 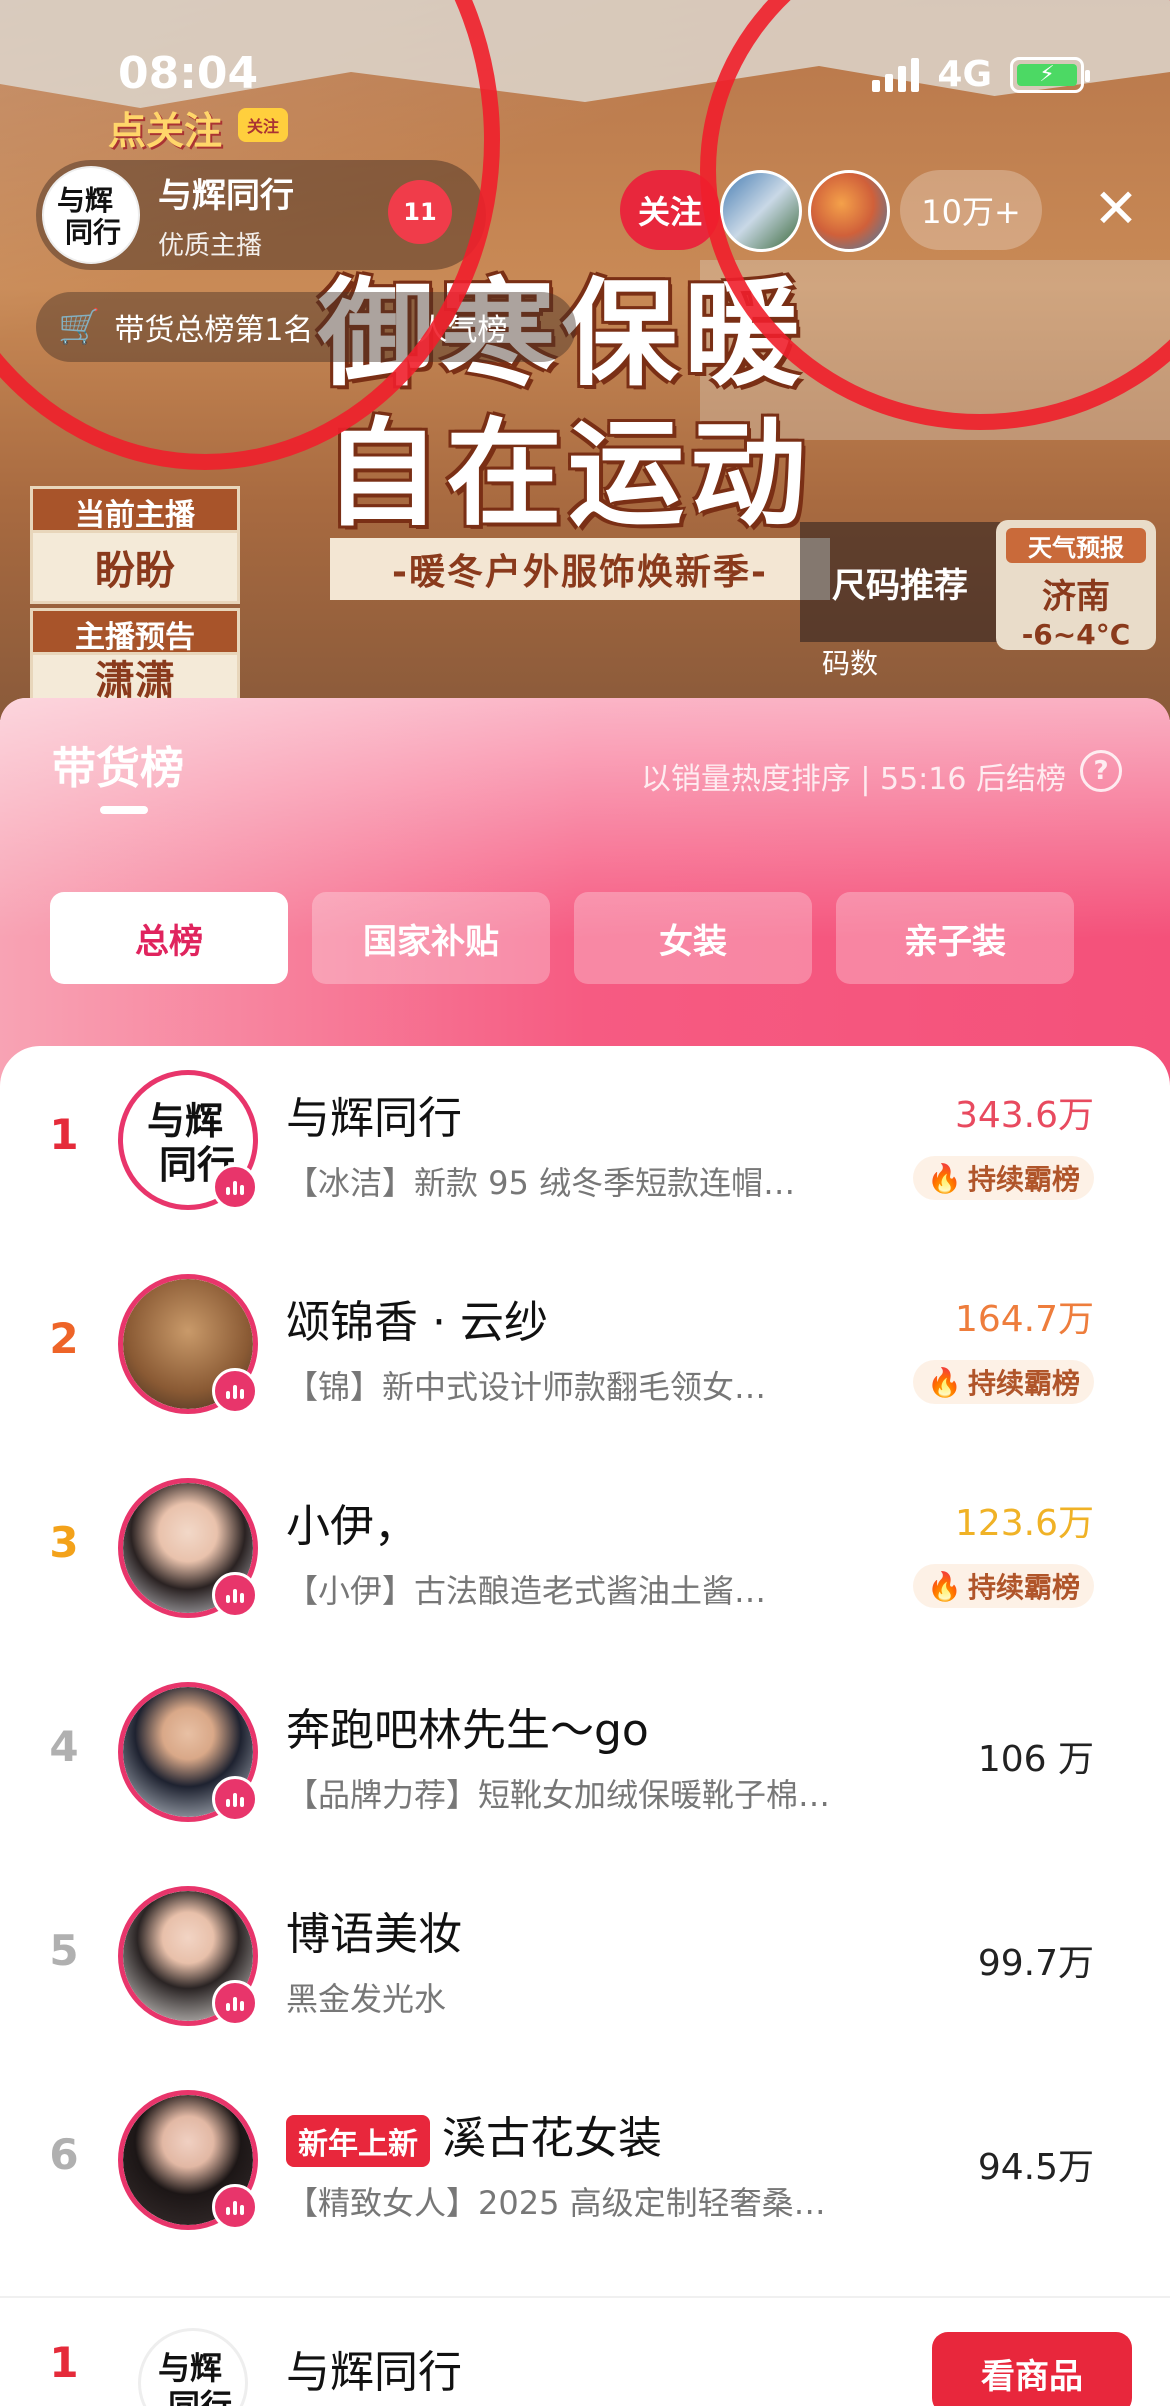 I want to click on sales-value: 164.7万, so click(x=1024, y=1319).